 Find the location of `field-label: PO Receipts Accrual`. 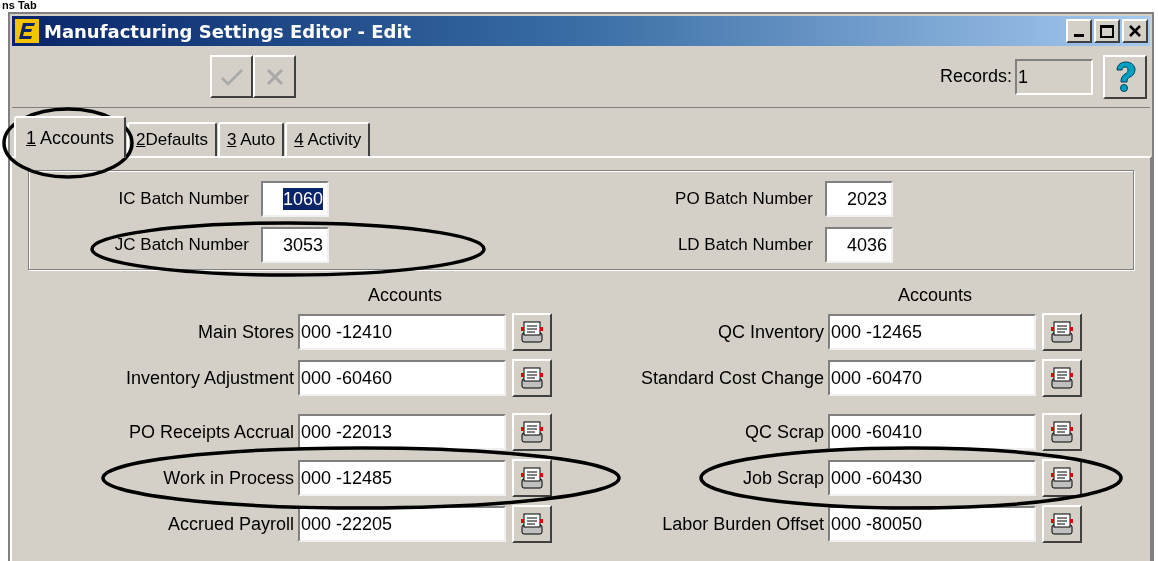

field-label: PO Receipts Accrual is located at coordinates (211, 432).